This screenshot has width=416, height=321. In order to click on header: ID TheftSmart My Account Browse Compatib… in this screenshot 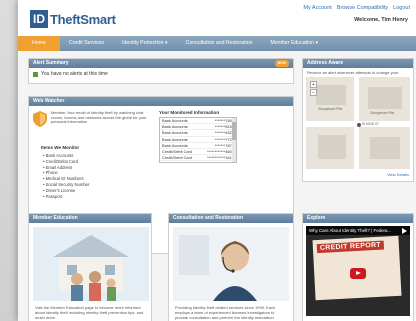, I will do `click(217, 18)`.